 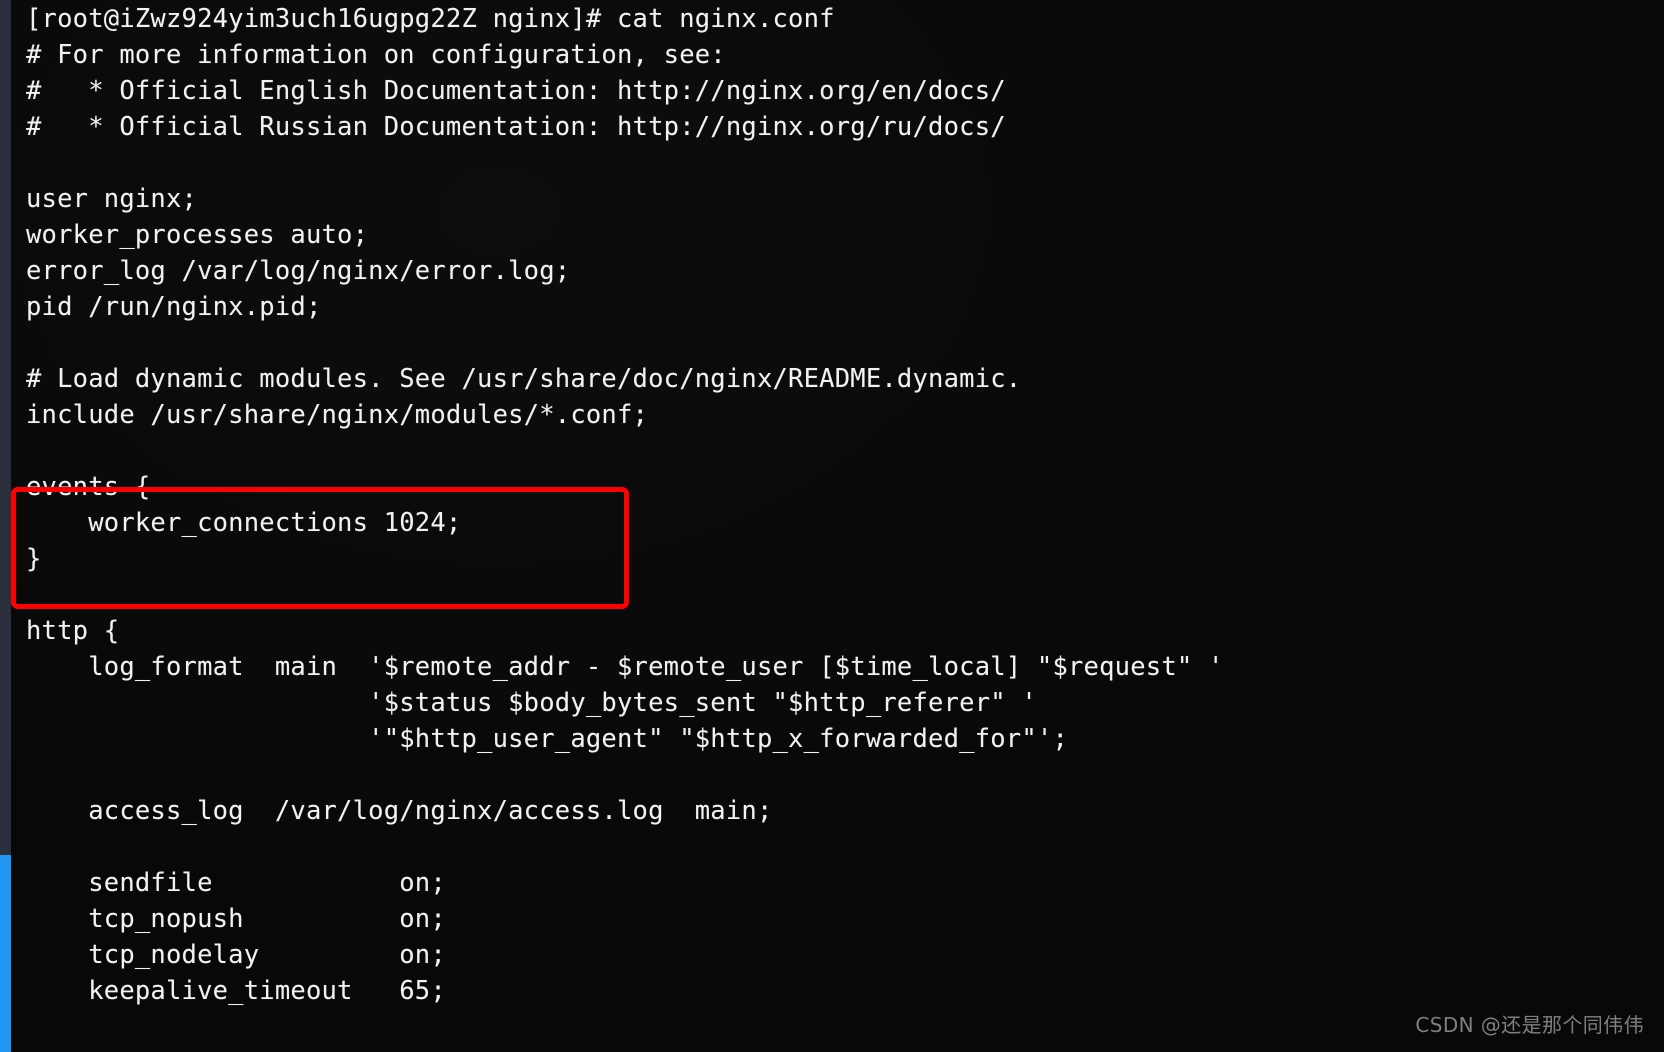 What do you see at coordinates (112, 199) in the screenshot?
I see `terminal-line-directive: user nginx;` at bounding box center [112, 199].